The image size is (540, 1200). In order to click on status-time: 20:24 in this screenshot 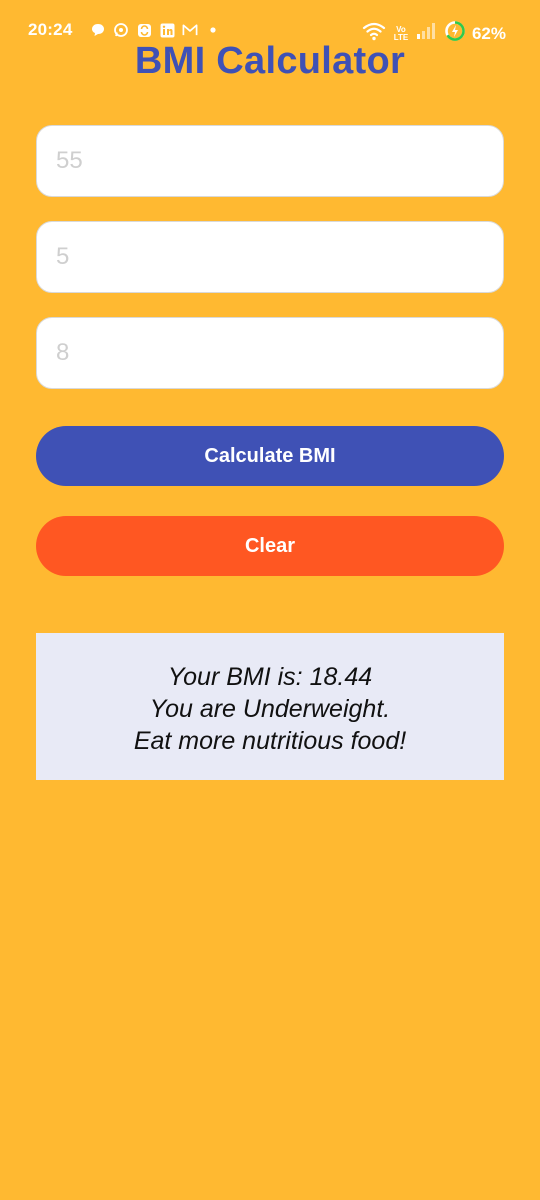, I will do `click(50, 29)`.